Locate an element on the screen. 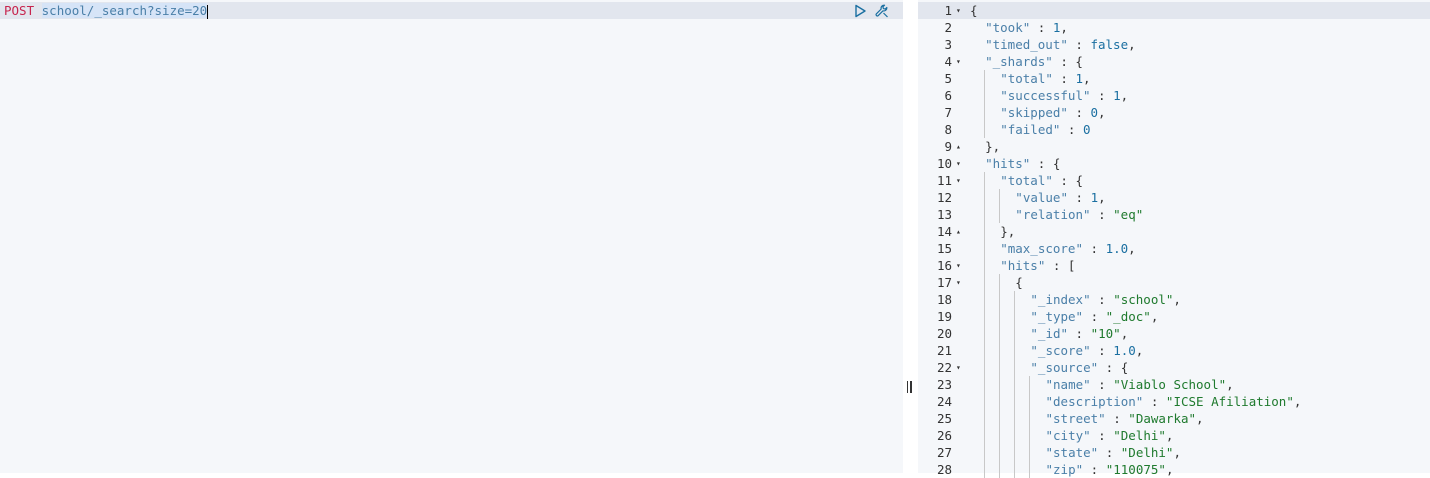  code-line: "hits" : { is located at coordinates (1198, 163).